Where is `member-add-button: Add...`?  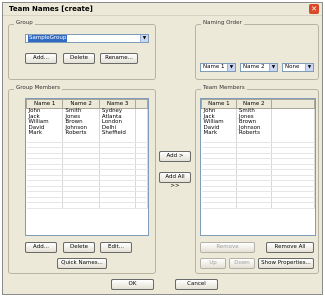
member-add-button: Add... is located at coordinates (41, 247).